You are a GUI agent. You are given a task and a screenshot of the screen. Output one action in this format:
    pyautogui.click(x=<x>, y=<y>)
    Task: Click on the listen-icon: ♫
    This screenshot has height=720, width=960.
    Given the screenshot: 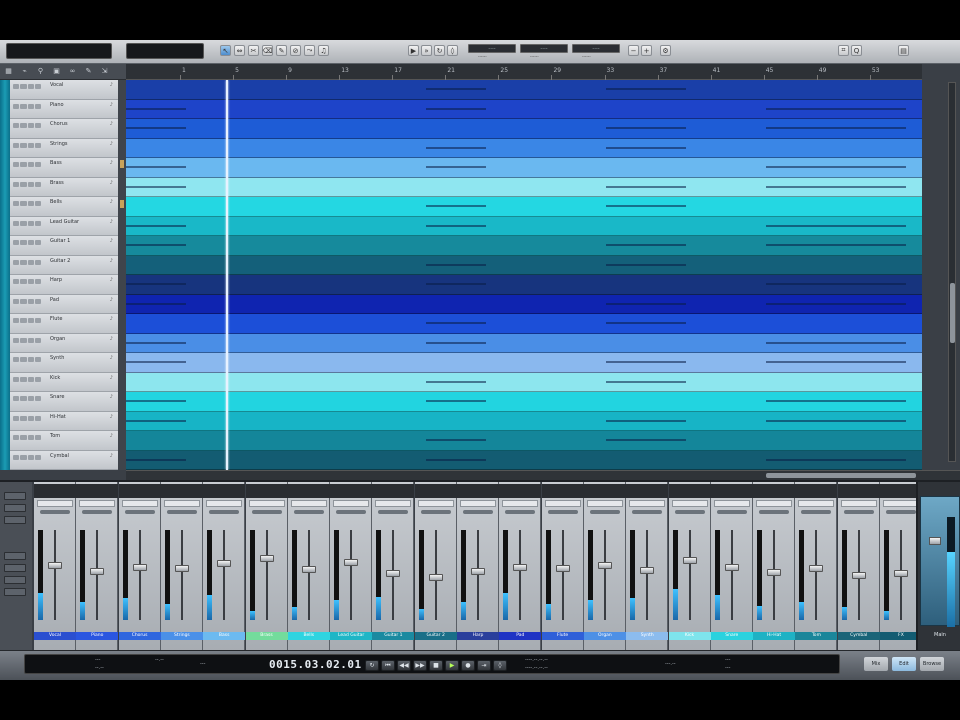 What is the action you would take?
    pyautogui.click(x=323, y=50)
    